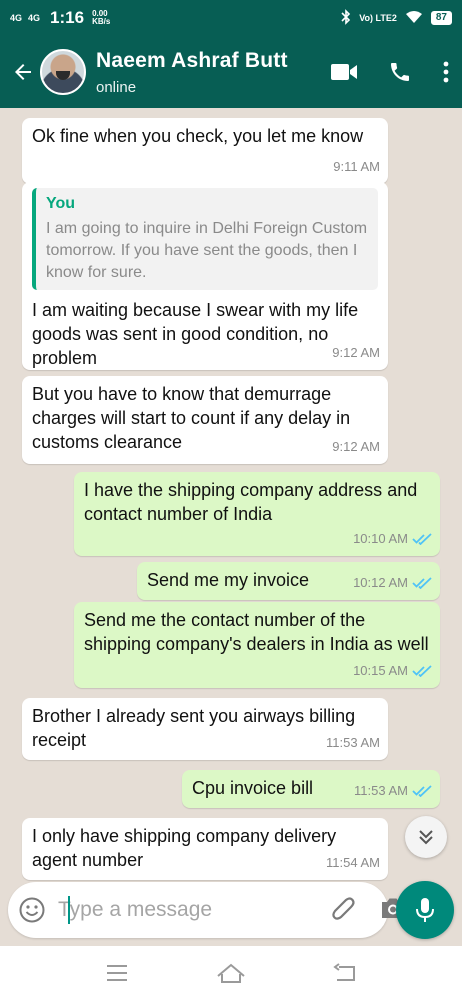  I want to click on message-time: 10:15 AM, so click(380, 670).